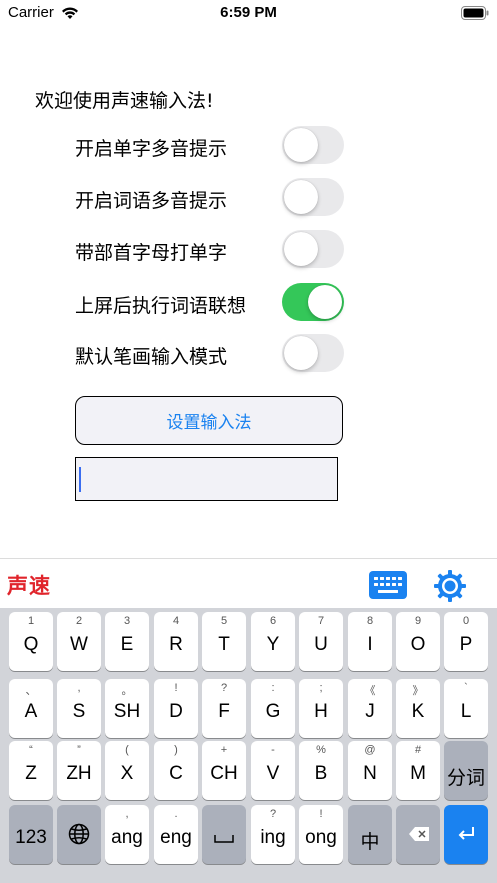  What do you see at coordinates (176, 708) in the screenshot?
I see `key-d: ! D` at bounding box center [176, 708].